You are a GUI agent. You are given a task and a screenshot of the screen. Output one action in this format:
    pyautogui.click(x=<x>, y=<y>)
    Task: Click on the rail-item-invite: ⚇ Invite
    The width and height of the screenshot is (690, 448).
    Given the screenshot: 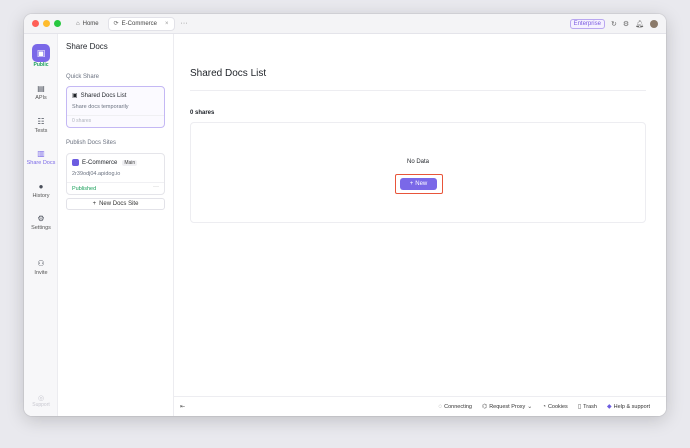 What is the action you would take?
    pyautogui.click(x=41, y=267)
    